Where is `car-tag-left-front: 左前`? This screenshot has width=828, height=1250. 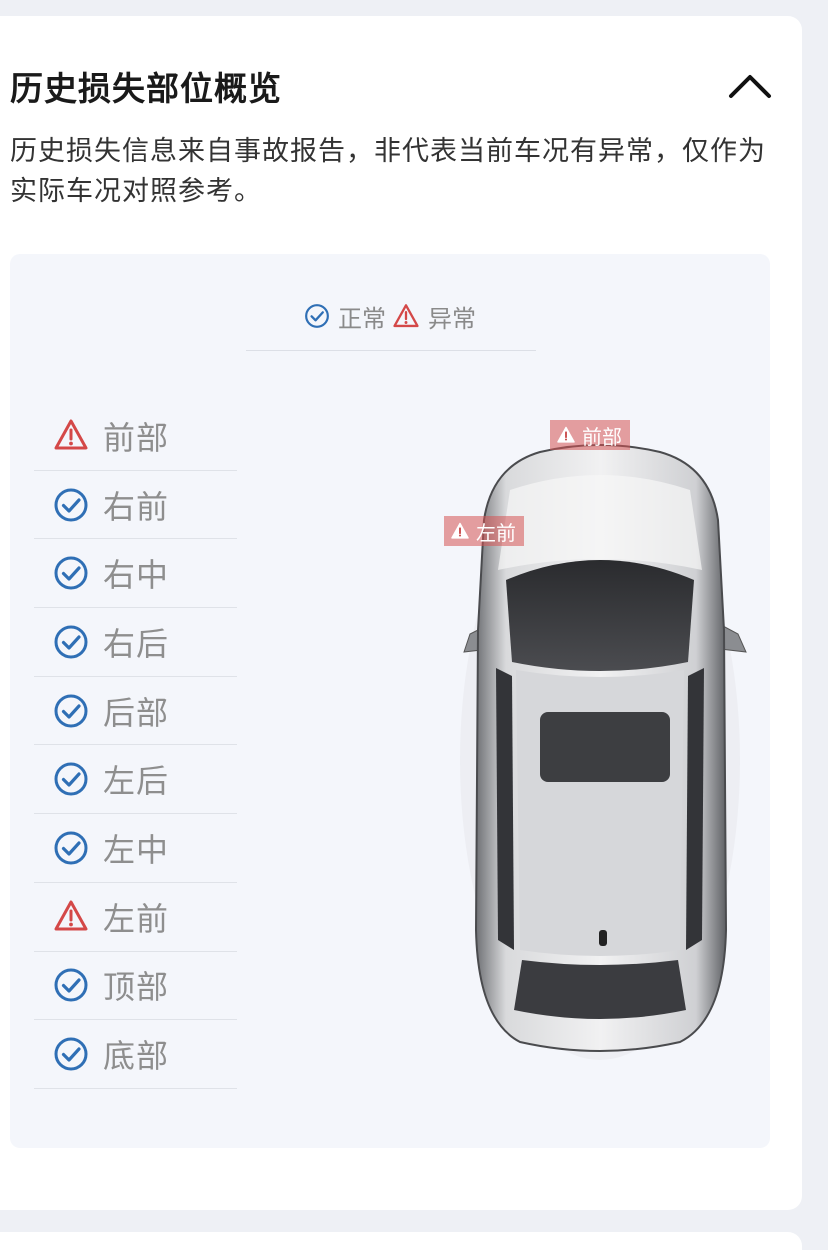 car-tag-left-front: 左前 is located at coordinates (484, 531).